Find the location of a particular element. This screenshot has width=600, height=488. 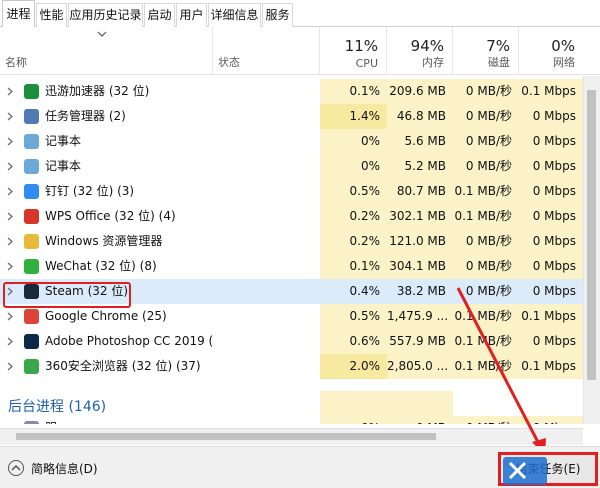

process-row: 钉钉 (32 位) (3) 0.5% 80.7 MB 0.1 MB/秒 0 Mbps is located at coordinates (291, 191).